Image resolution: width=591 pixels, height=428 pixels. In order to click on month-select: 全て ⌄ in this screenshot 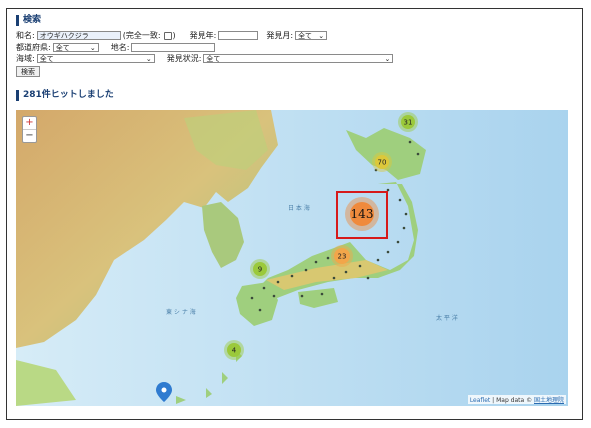, I will do `click(311, 35)`.